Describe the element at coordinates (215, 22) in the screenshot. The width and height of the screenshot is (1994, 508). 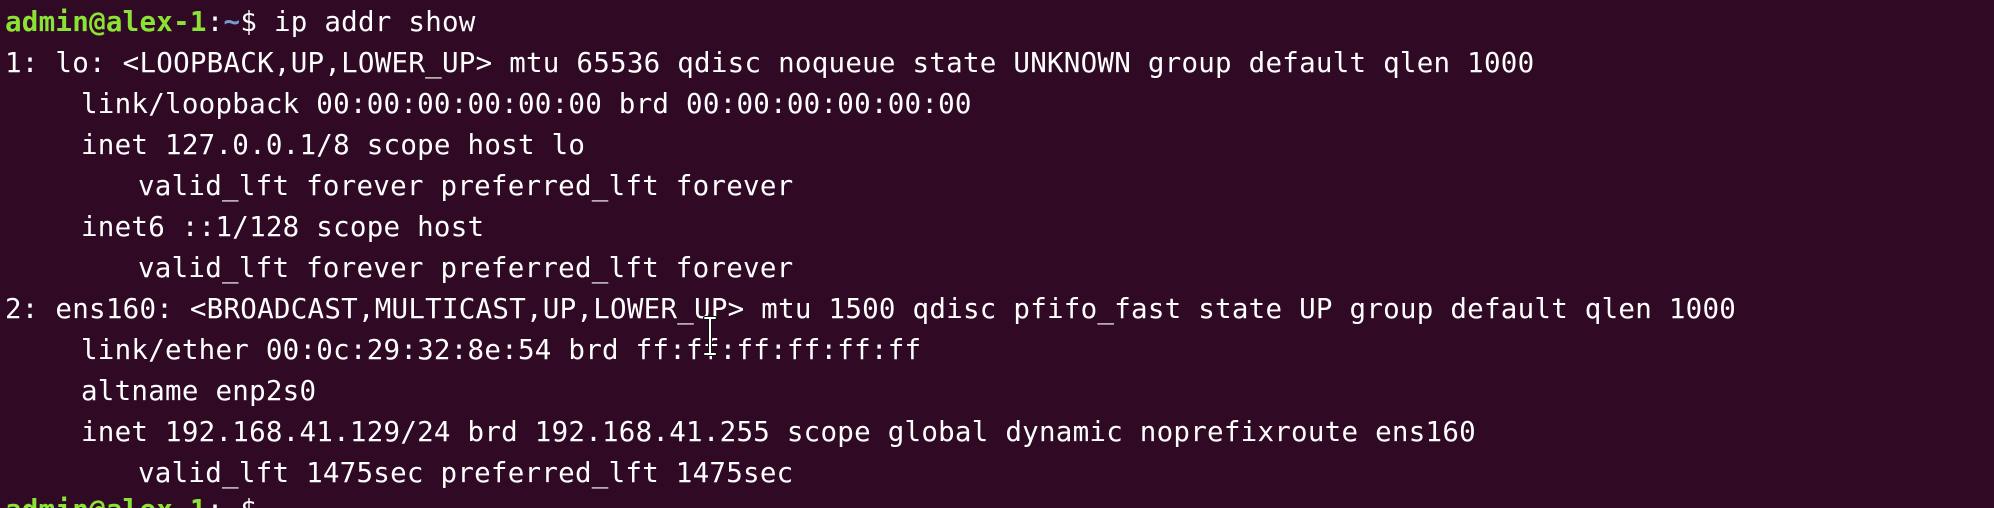
I see `prompt-colon: :` at that location.